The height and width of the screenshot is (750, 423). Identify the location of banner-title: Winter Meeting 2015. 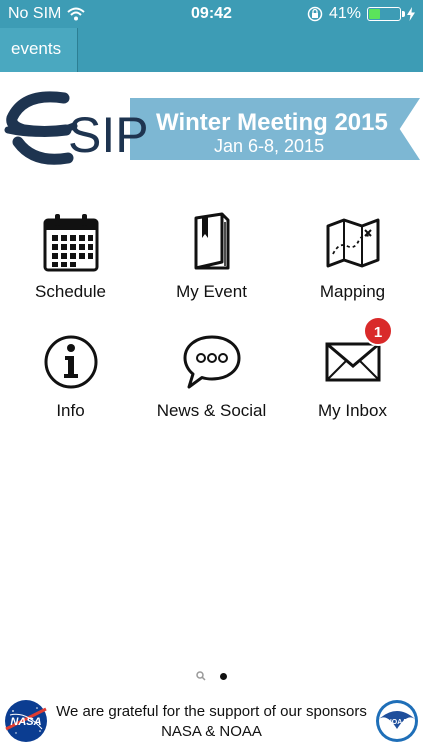
(272, 122).